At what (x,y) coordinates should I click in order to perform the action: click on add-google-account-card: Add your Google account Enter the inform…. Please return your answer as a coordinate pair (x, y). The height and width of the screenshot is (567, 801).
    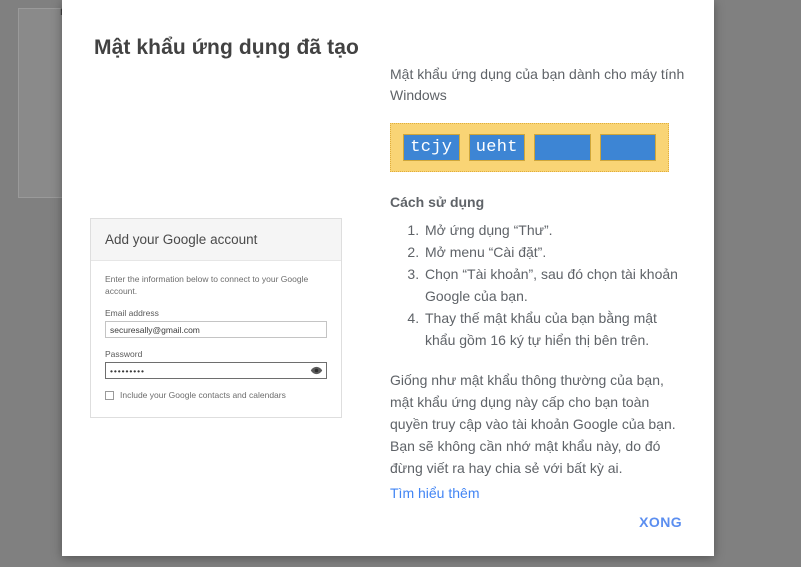
    Looking at the image, I should click on (216, 318).